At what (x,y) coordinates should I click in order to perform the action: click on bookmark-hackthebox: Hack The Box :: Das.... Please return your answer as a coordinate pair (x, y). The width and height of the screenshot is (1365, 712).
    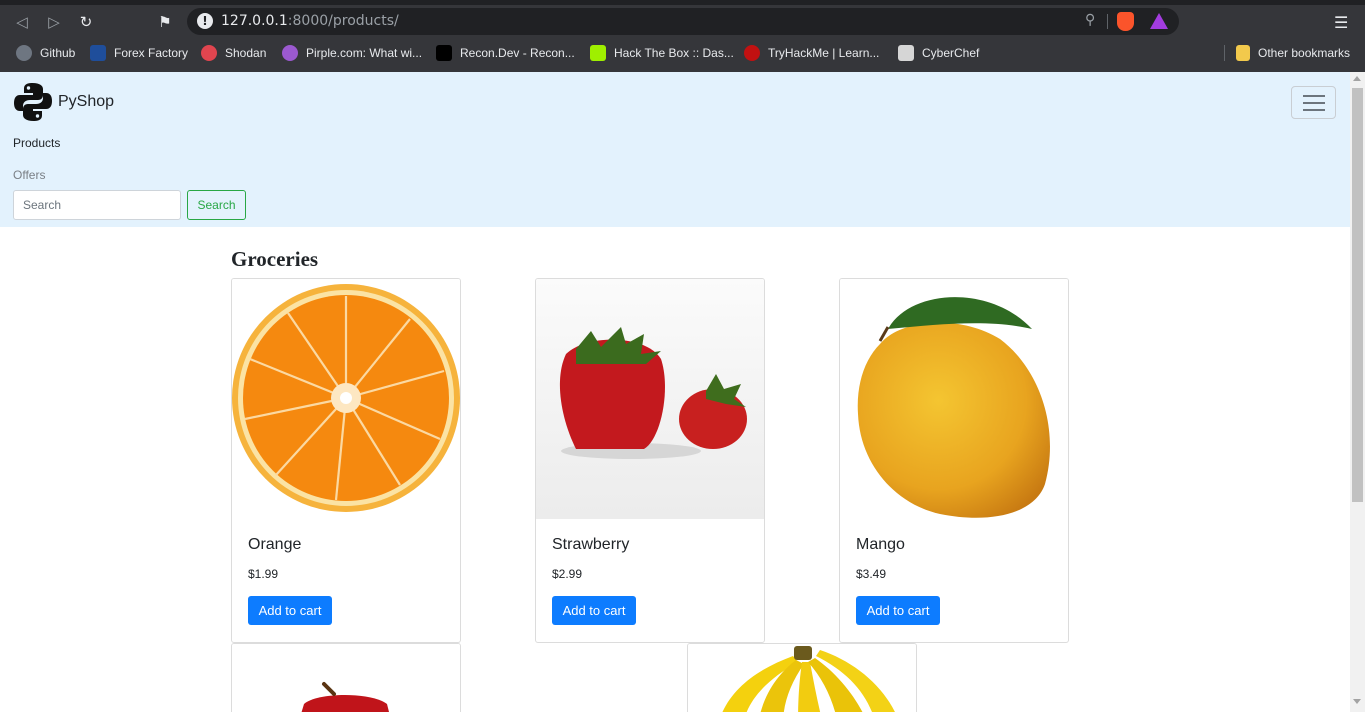
    Looking at the image, I should click on (662, 53).